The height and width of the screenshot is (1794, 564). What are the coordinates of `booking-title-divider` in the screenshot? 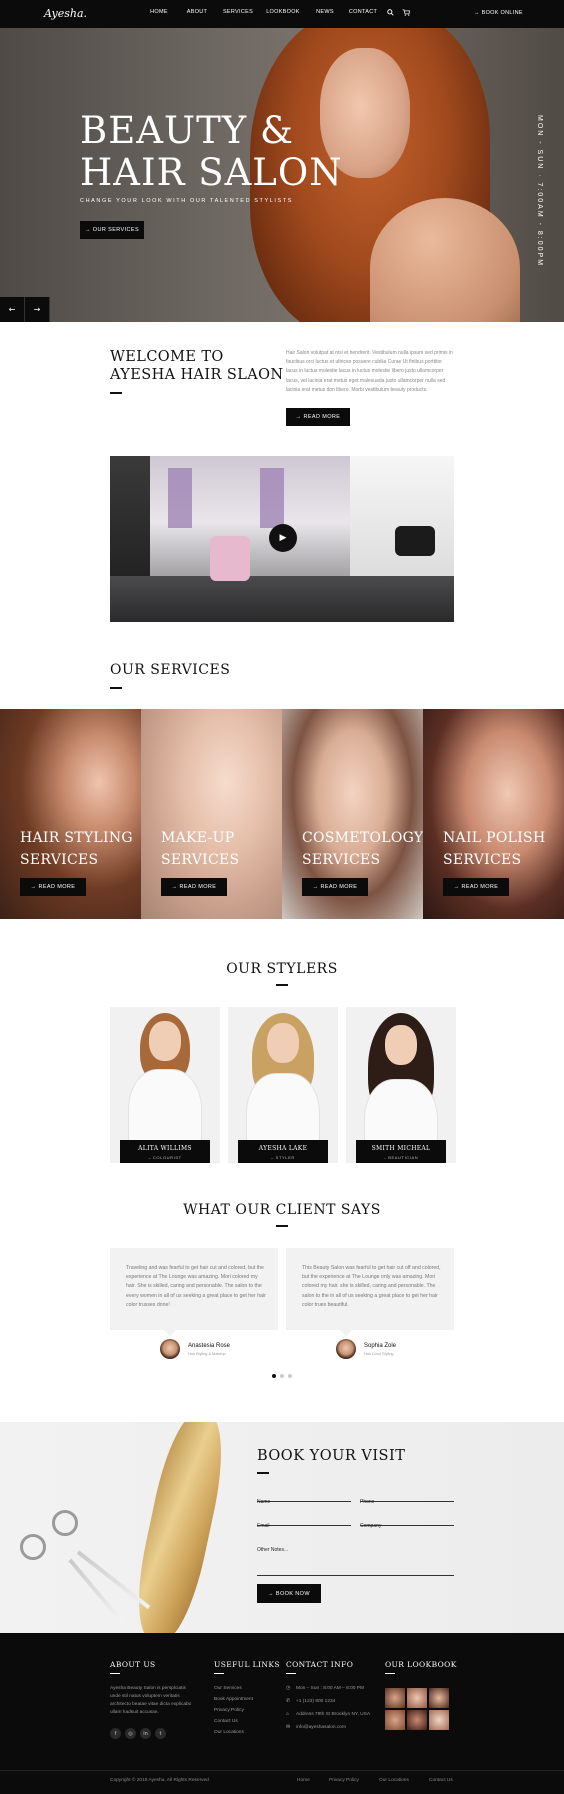 It's located at (263, 1473).